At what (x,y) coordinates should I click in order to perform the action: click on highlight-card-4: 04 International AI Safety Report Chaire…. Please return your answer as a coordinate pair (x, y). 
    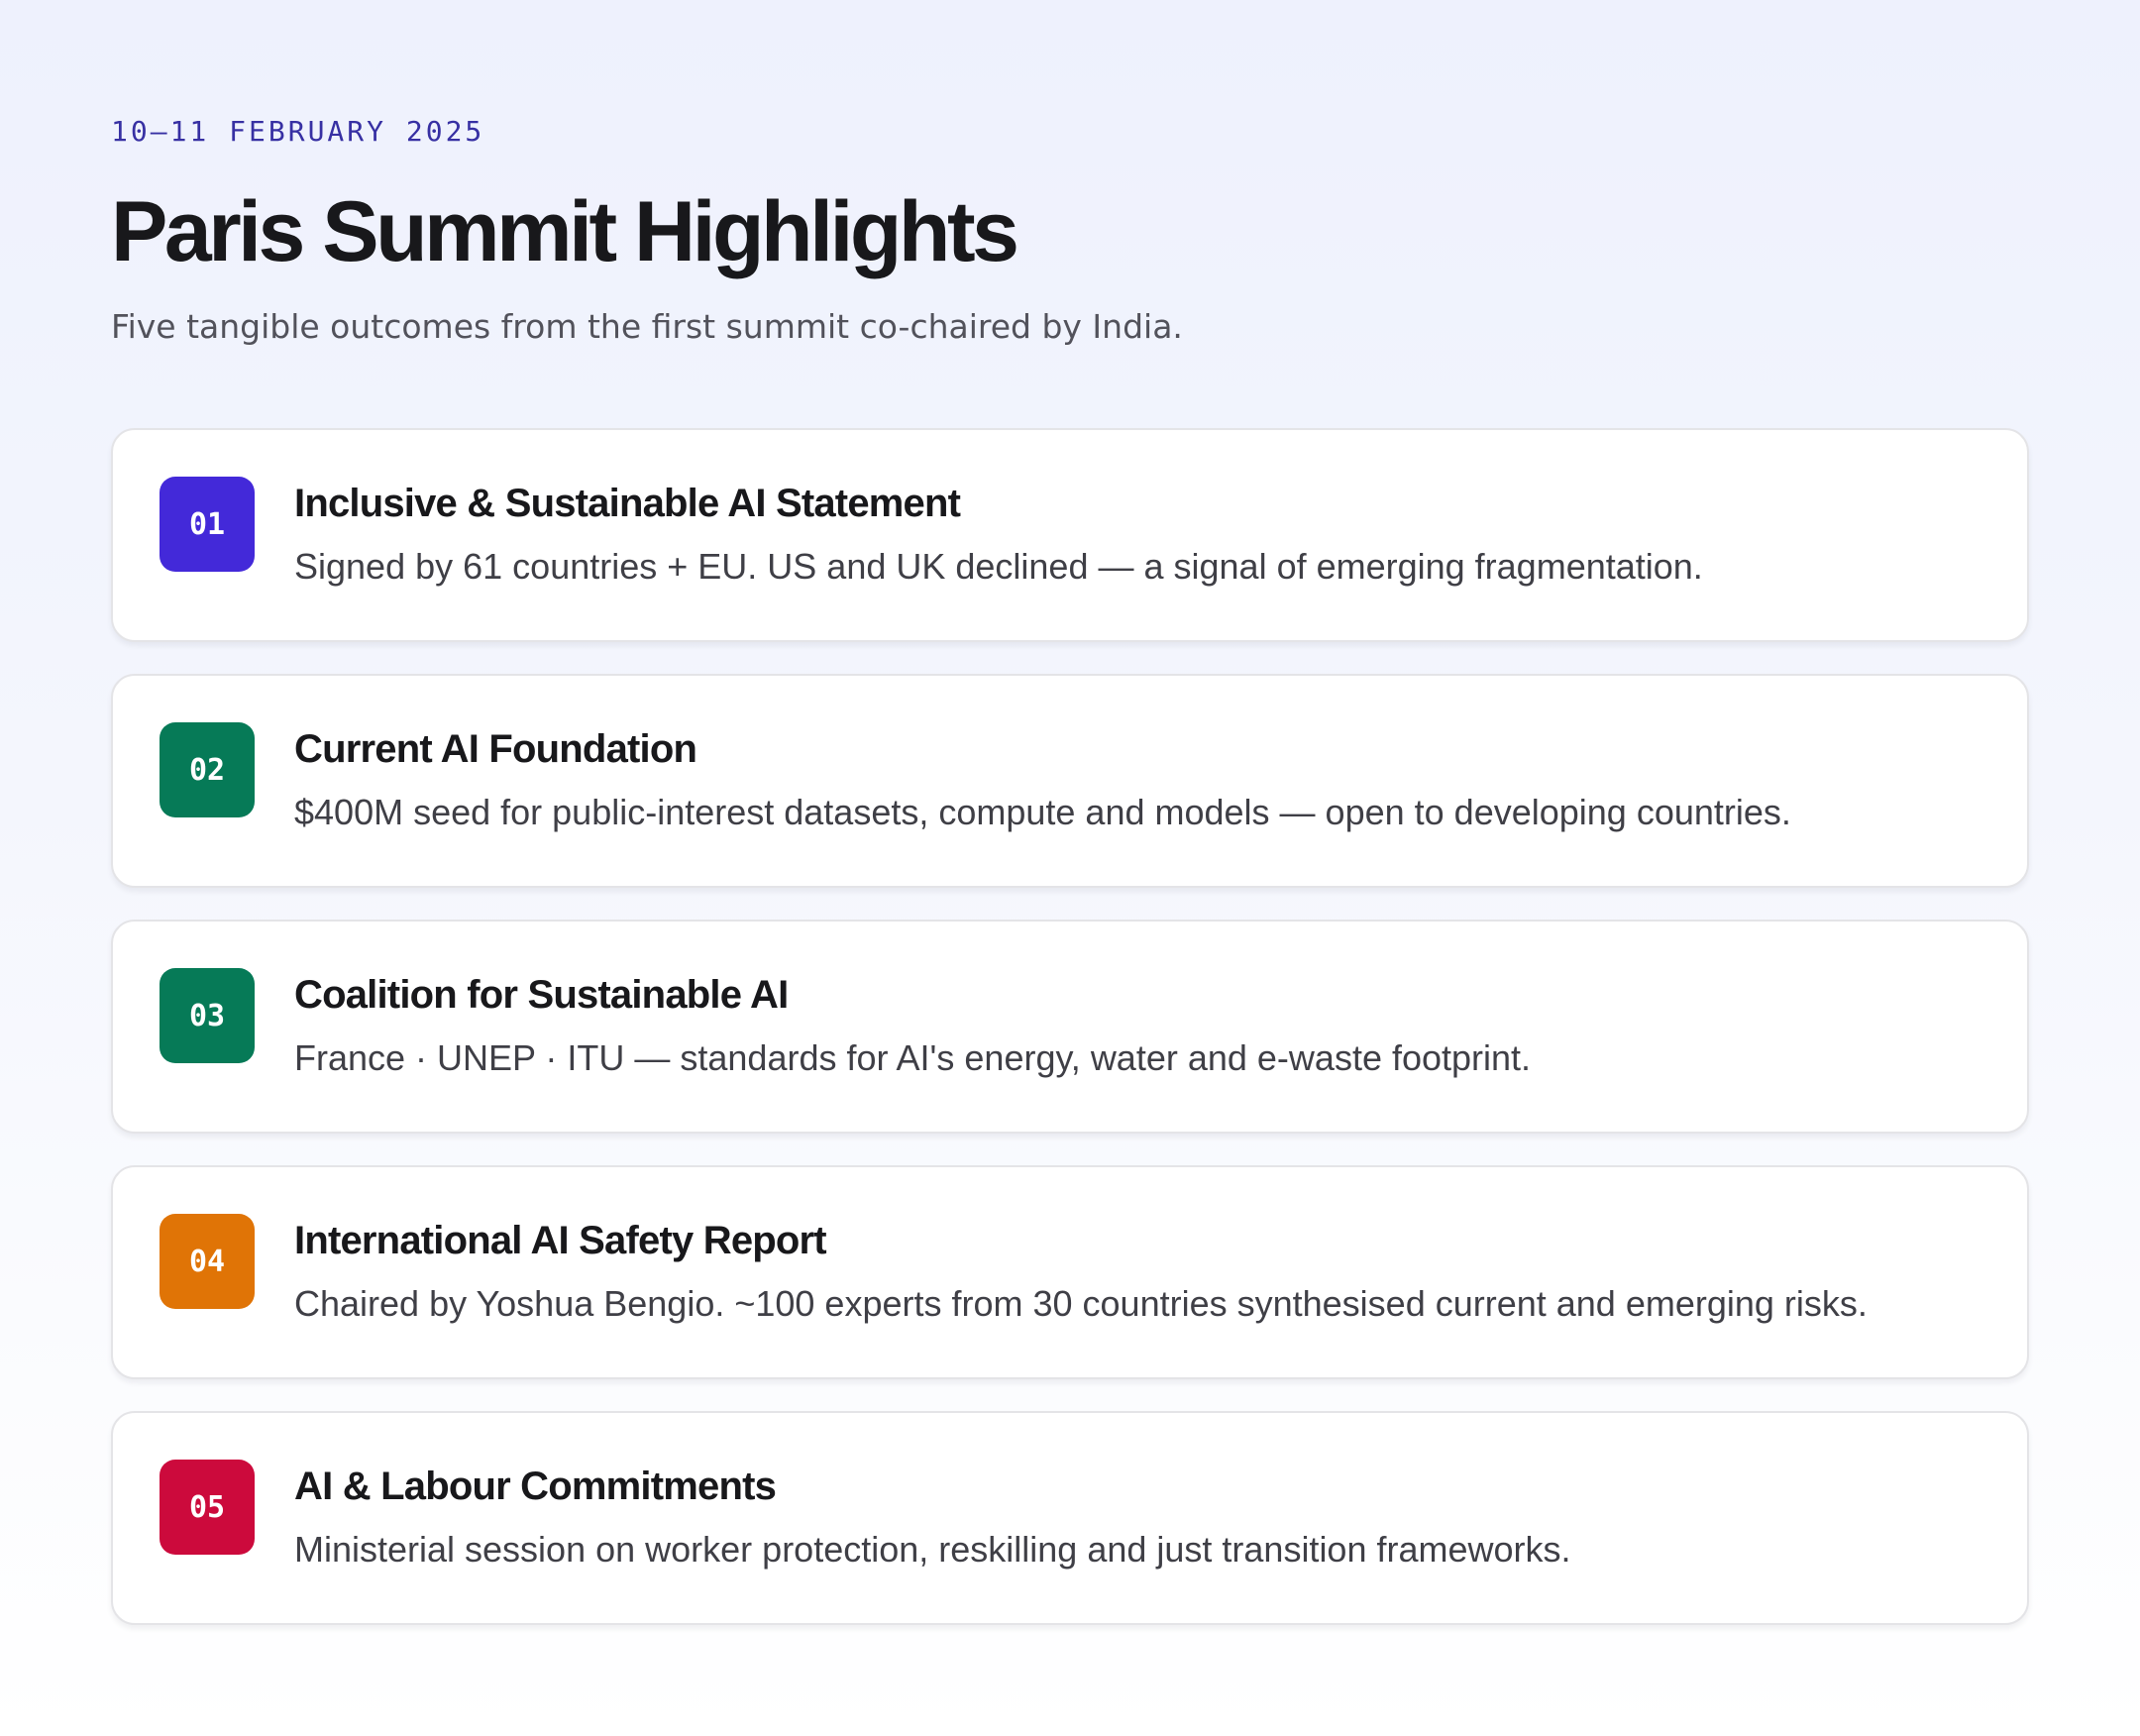
    Looking at the image, I should click on (1070, 1272).